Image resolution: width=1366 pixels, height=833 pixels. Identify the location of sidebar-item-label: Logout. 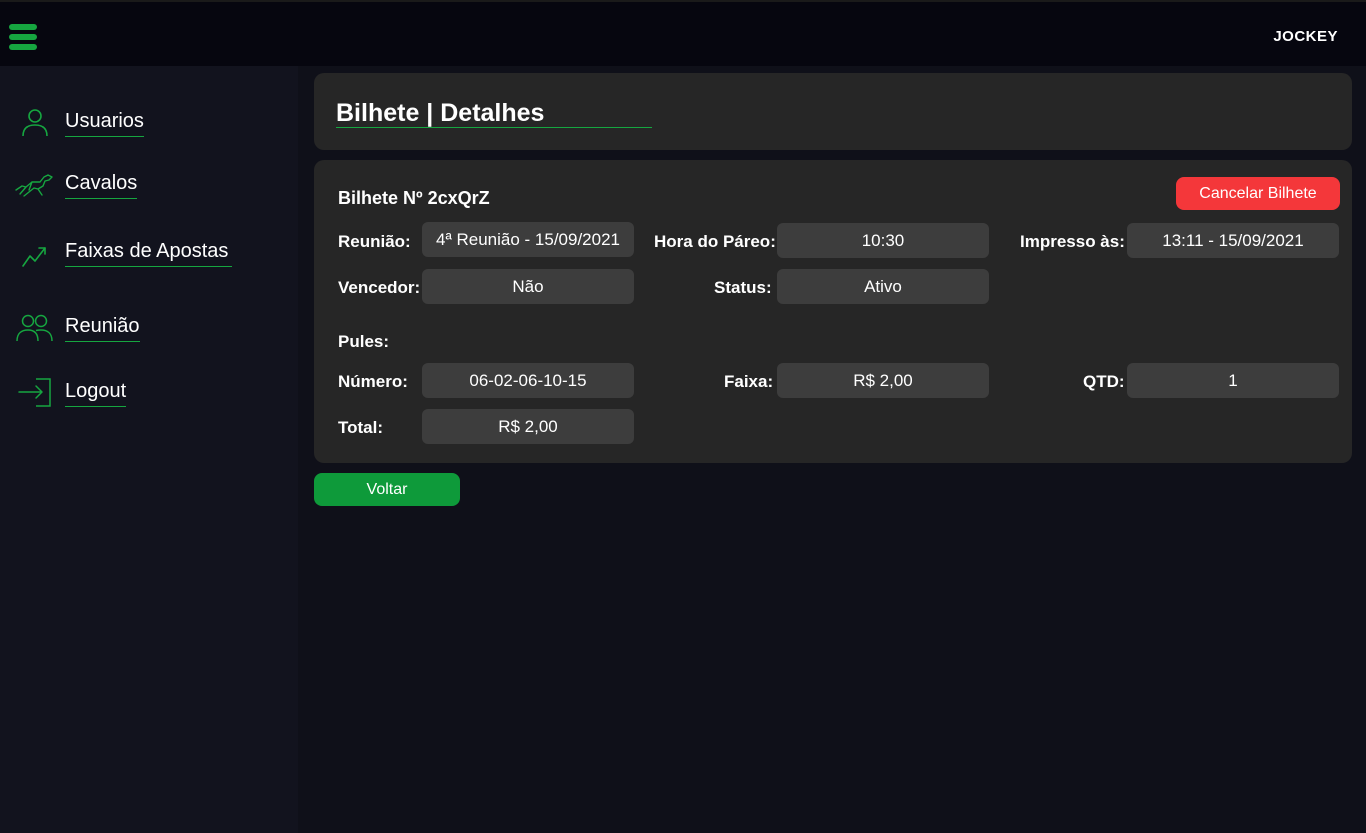
(96, 393).